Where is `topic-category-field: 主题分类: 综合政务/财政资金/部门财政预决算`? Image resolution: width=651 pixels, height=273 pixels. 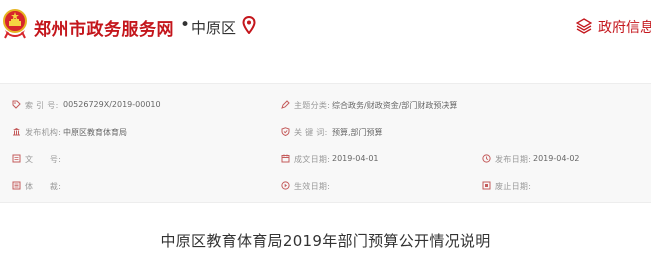
topic-category-field: 主题分类: 综合政务/财政资金/部门财政预决算 is located at coordinates (411, 105).